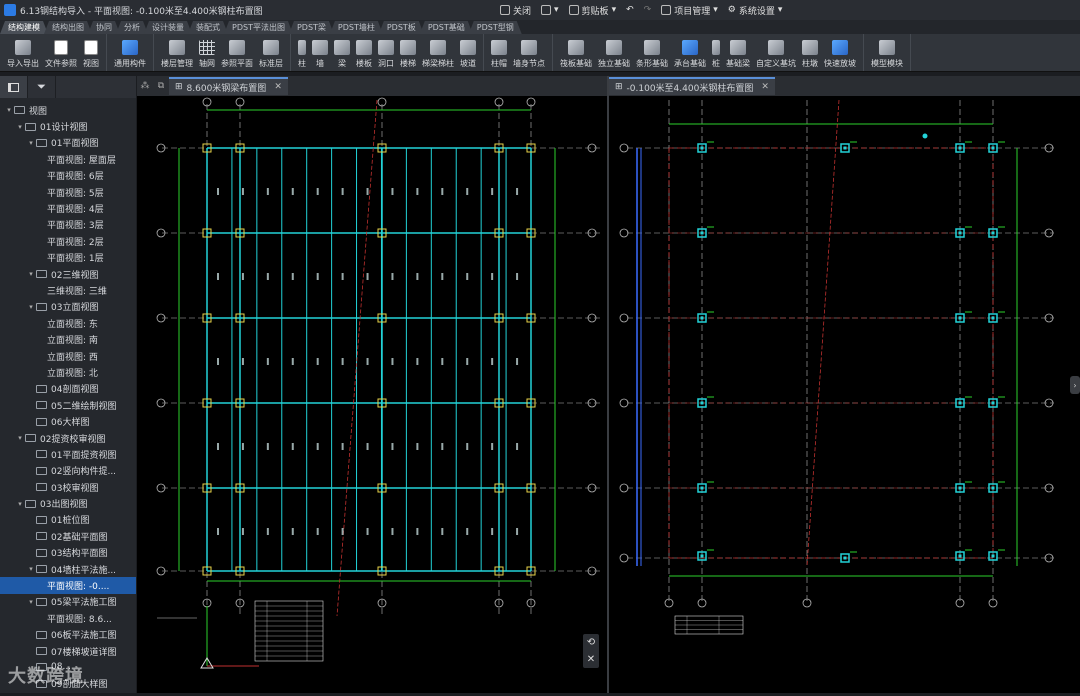 This screenshot has width=1080, height=696. Describe the element at coordinates (689, 10) in the screenshot. I see `project-manage-button: 项目管理 ▾` at that location.